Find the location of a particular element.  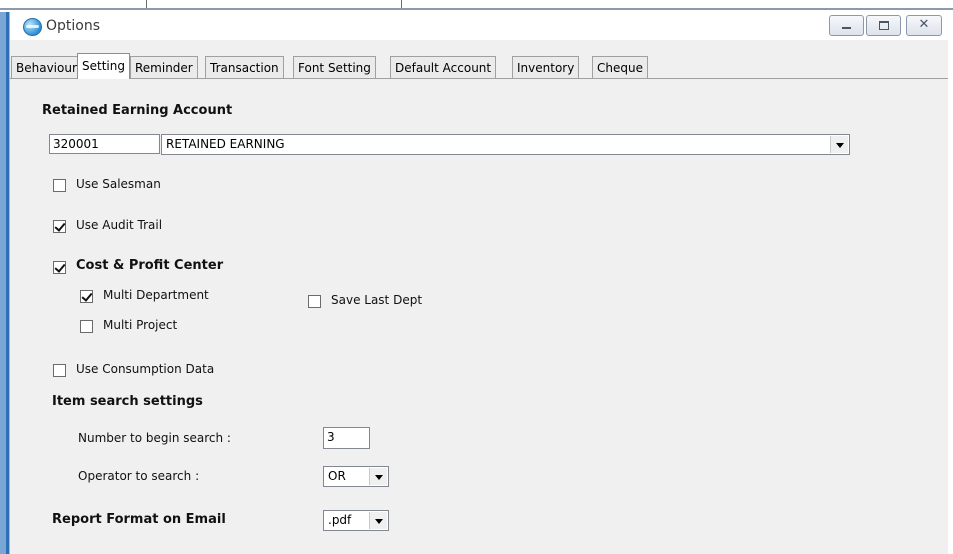

multi-department-label: Multi Department is located at coordinates (156, 295).